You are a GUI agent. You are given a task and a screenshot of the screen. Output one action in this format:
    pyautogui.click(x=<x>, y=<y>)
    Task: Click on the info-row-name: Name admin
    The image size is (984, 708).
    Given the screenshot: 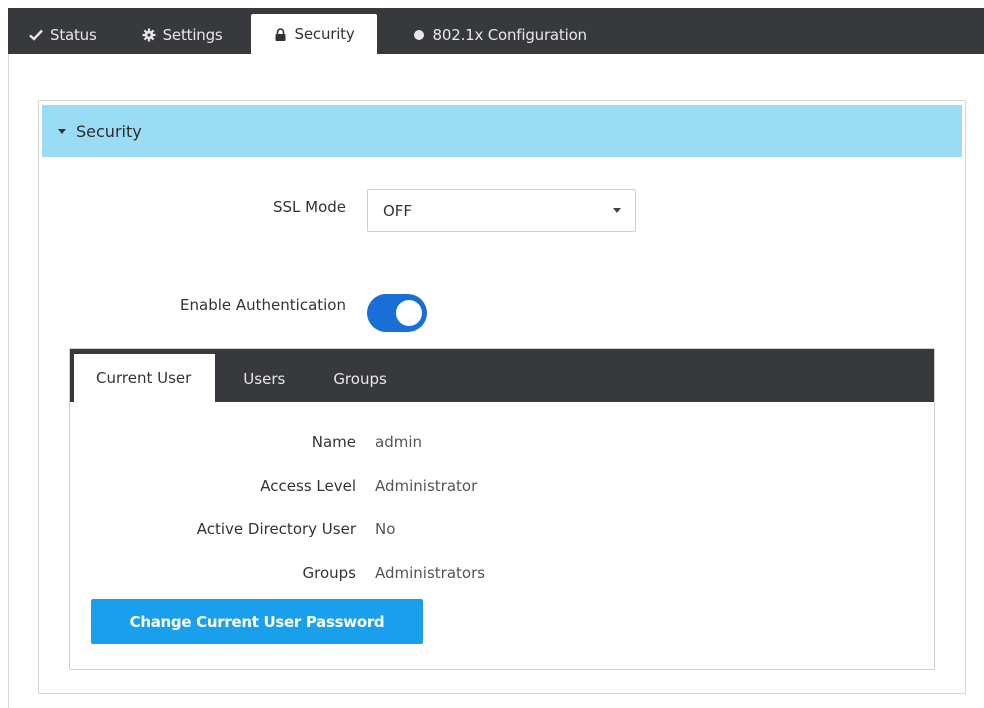 What is the action you would take?
    pyautogui.click(x=433, y=445)
    